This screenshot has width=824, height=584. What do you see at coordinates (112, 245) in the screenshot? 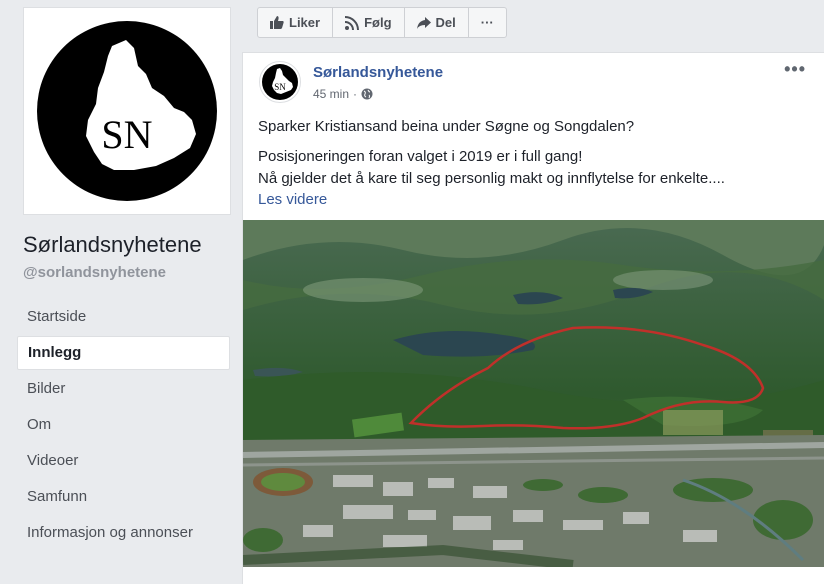
I see `page-title: Sørlandsnyhetene` at bounding box center [112, 245].